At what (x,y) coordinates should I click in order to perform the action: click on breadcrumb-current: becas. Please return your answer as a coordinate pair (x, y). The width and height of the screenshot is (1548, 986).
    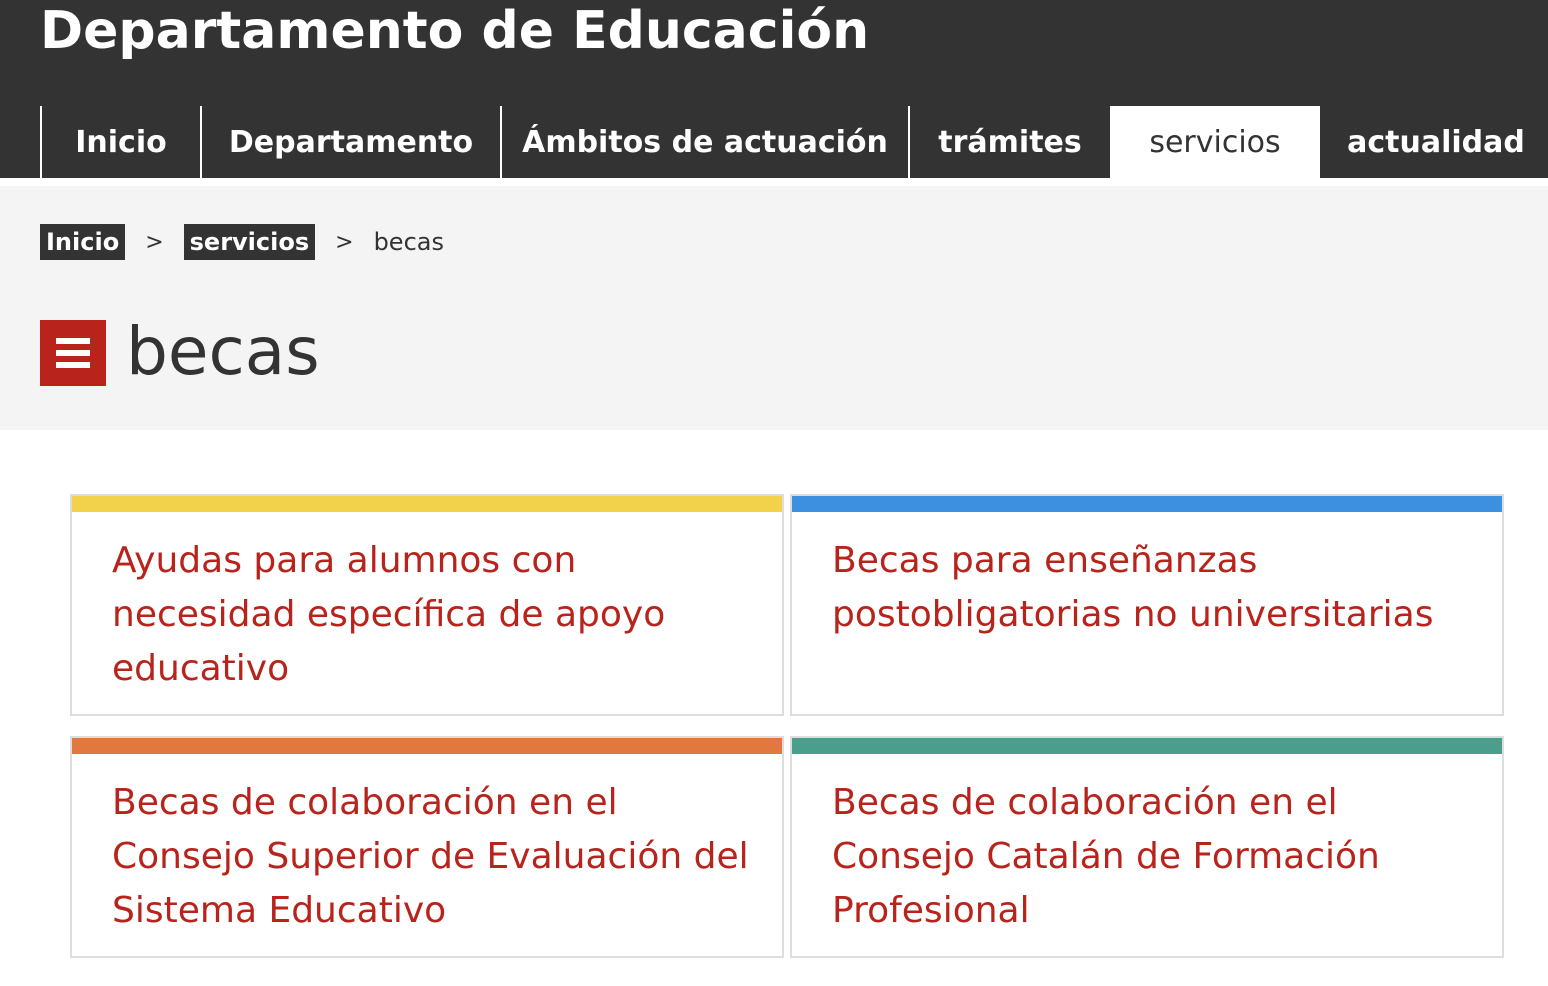
    Looking at the image, I should click on (408, 242).